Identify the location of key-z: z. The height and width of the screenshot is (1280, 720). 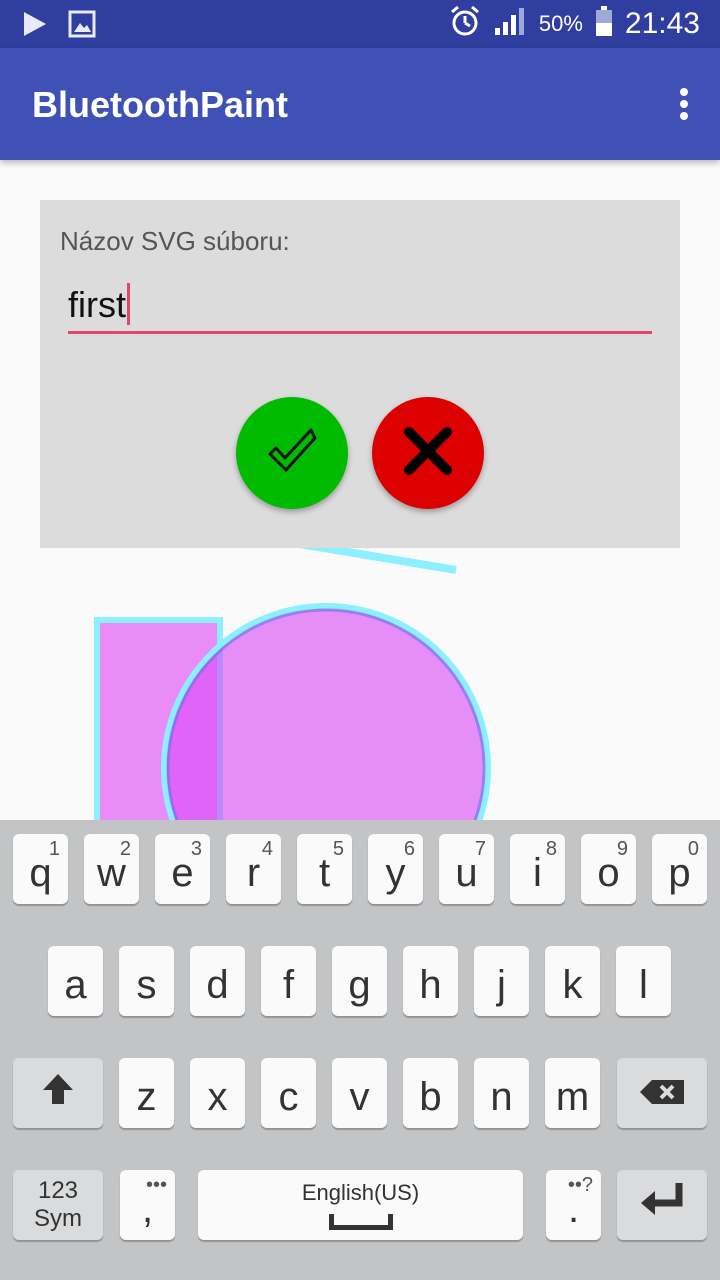
(146, 1093).